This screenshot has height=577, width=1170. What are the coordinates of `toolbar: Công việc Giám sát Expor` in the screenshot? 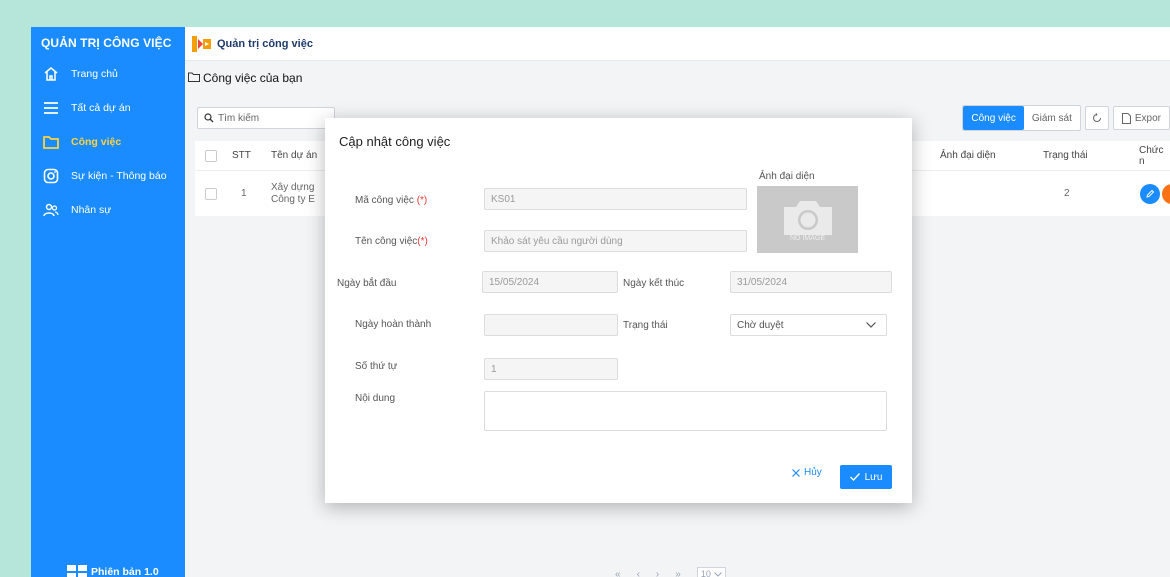 It's located at (1066, 118).